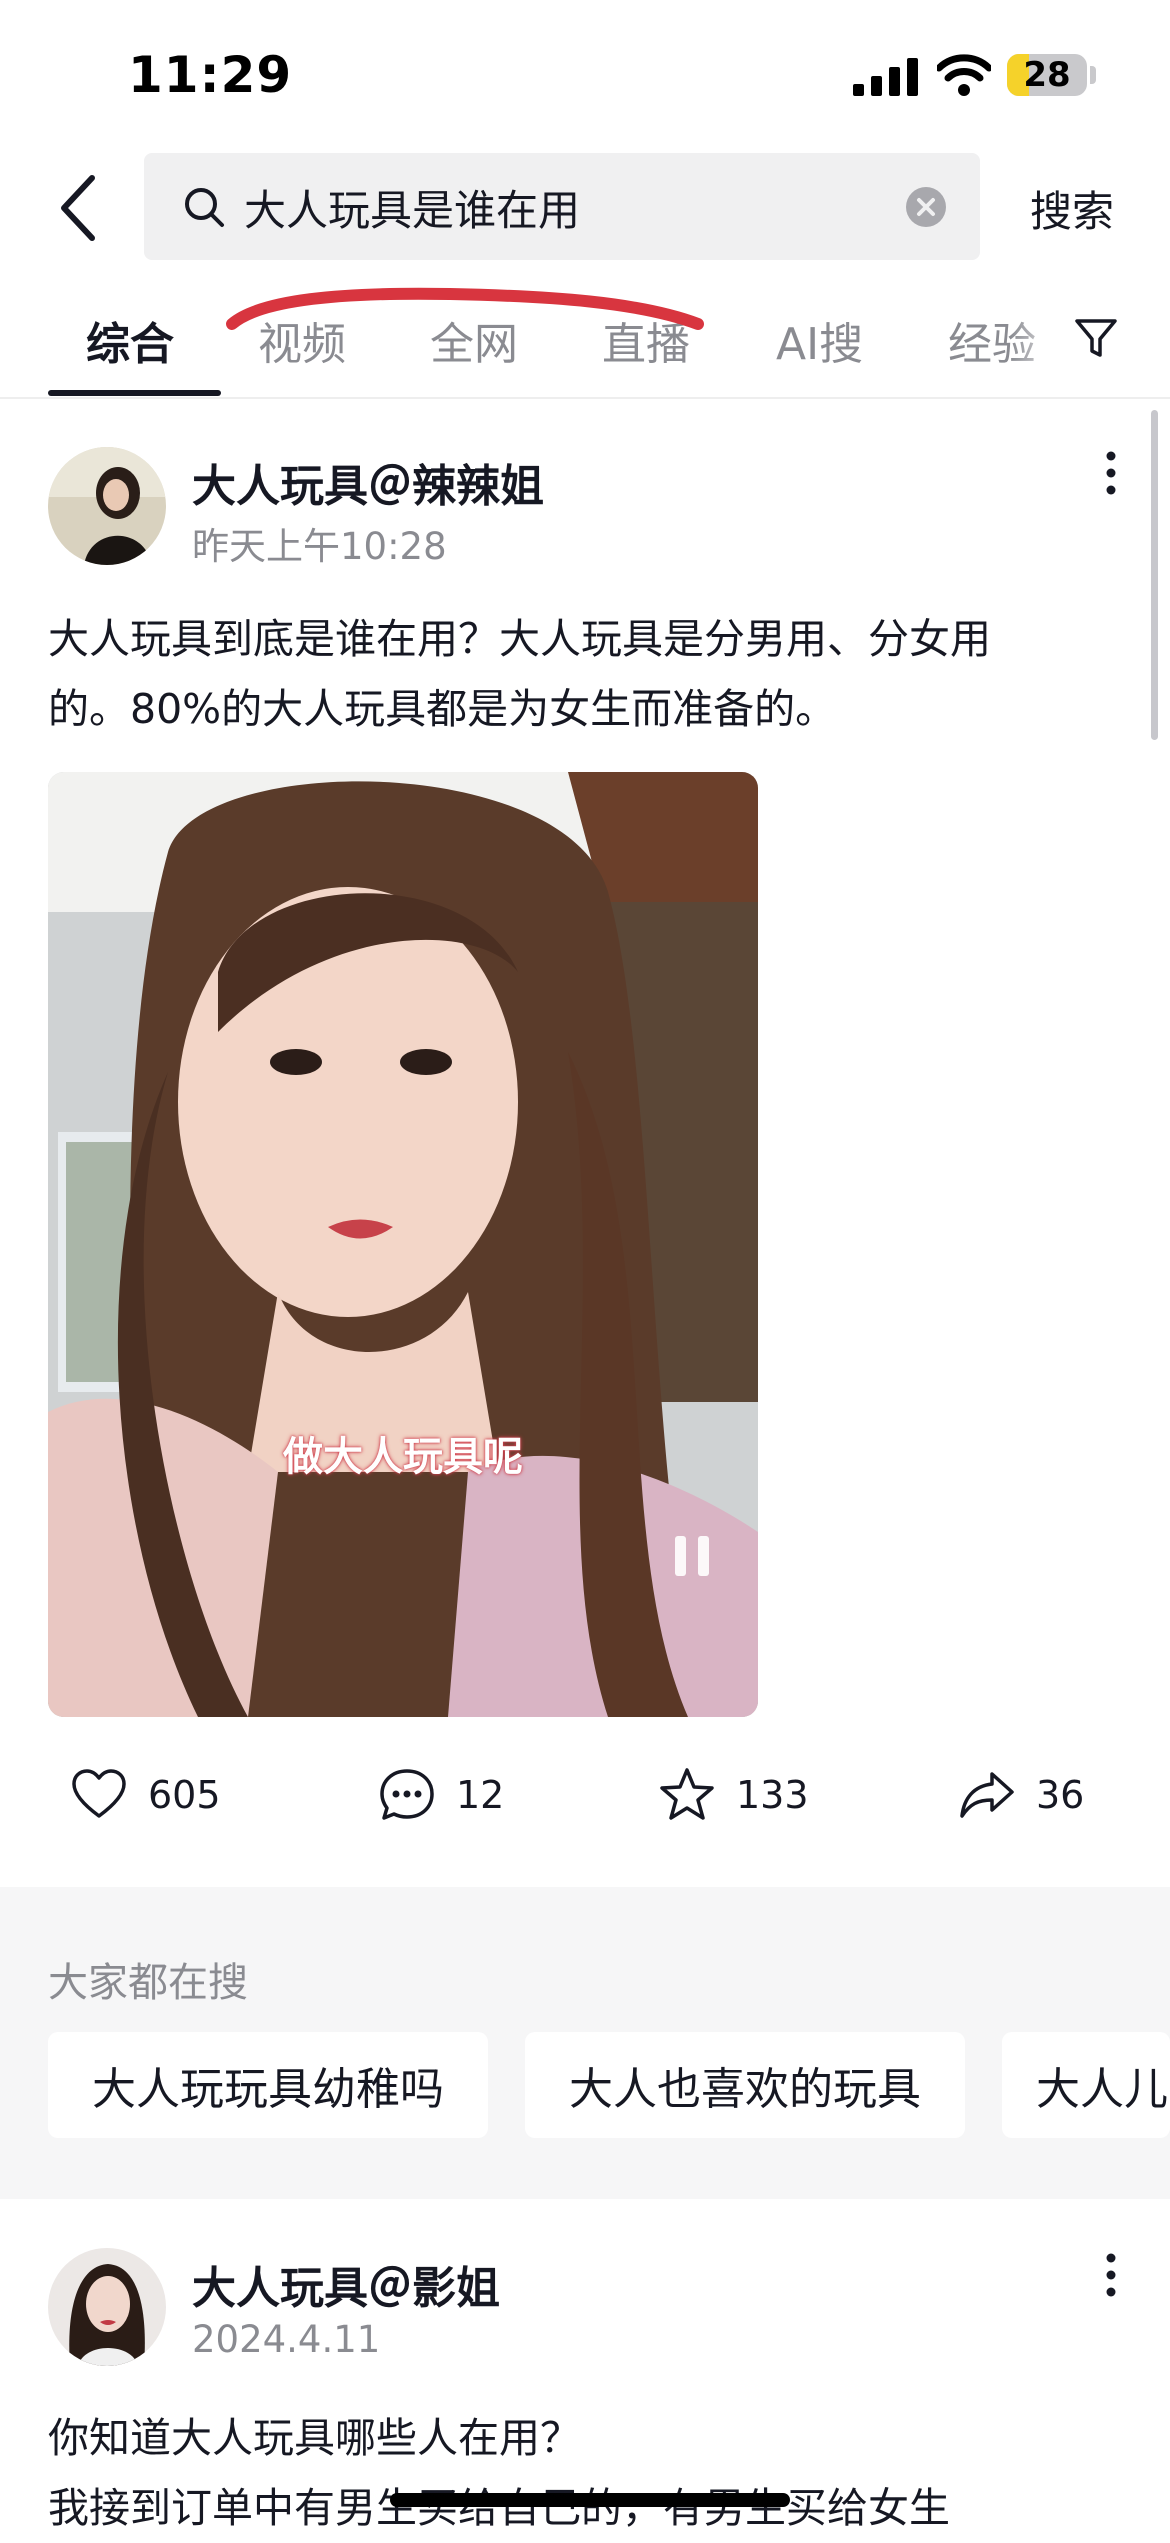 This screenshot has height=2543, width=1170. I want to click on hot-search-chip: 大人儿, so click(1086, 2085).